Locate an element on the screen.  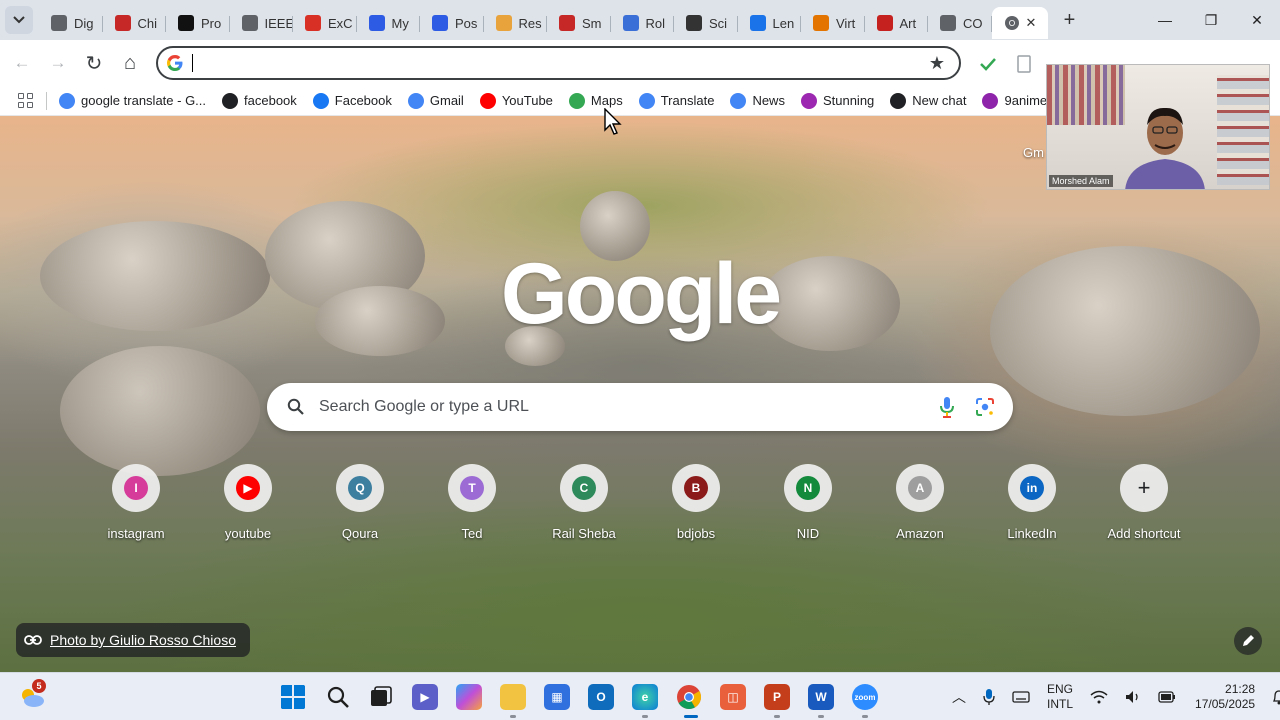
photo-credit-link: Photo by Giulio Rosso Chioso is located at coordinates (133, 640).